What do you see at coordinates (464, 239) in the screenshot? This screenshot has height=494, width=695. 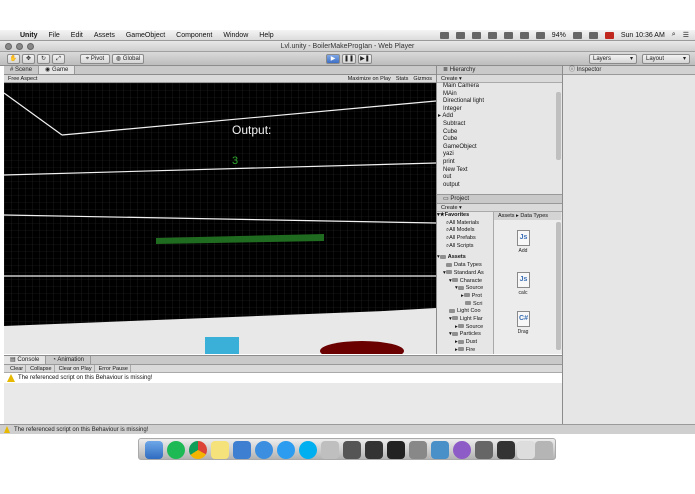 I see `tree-row: ⌕All Prefabs` at bounding box center [464, 239].